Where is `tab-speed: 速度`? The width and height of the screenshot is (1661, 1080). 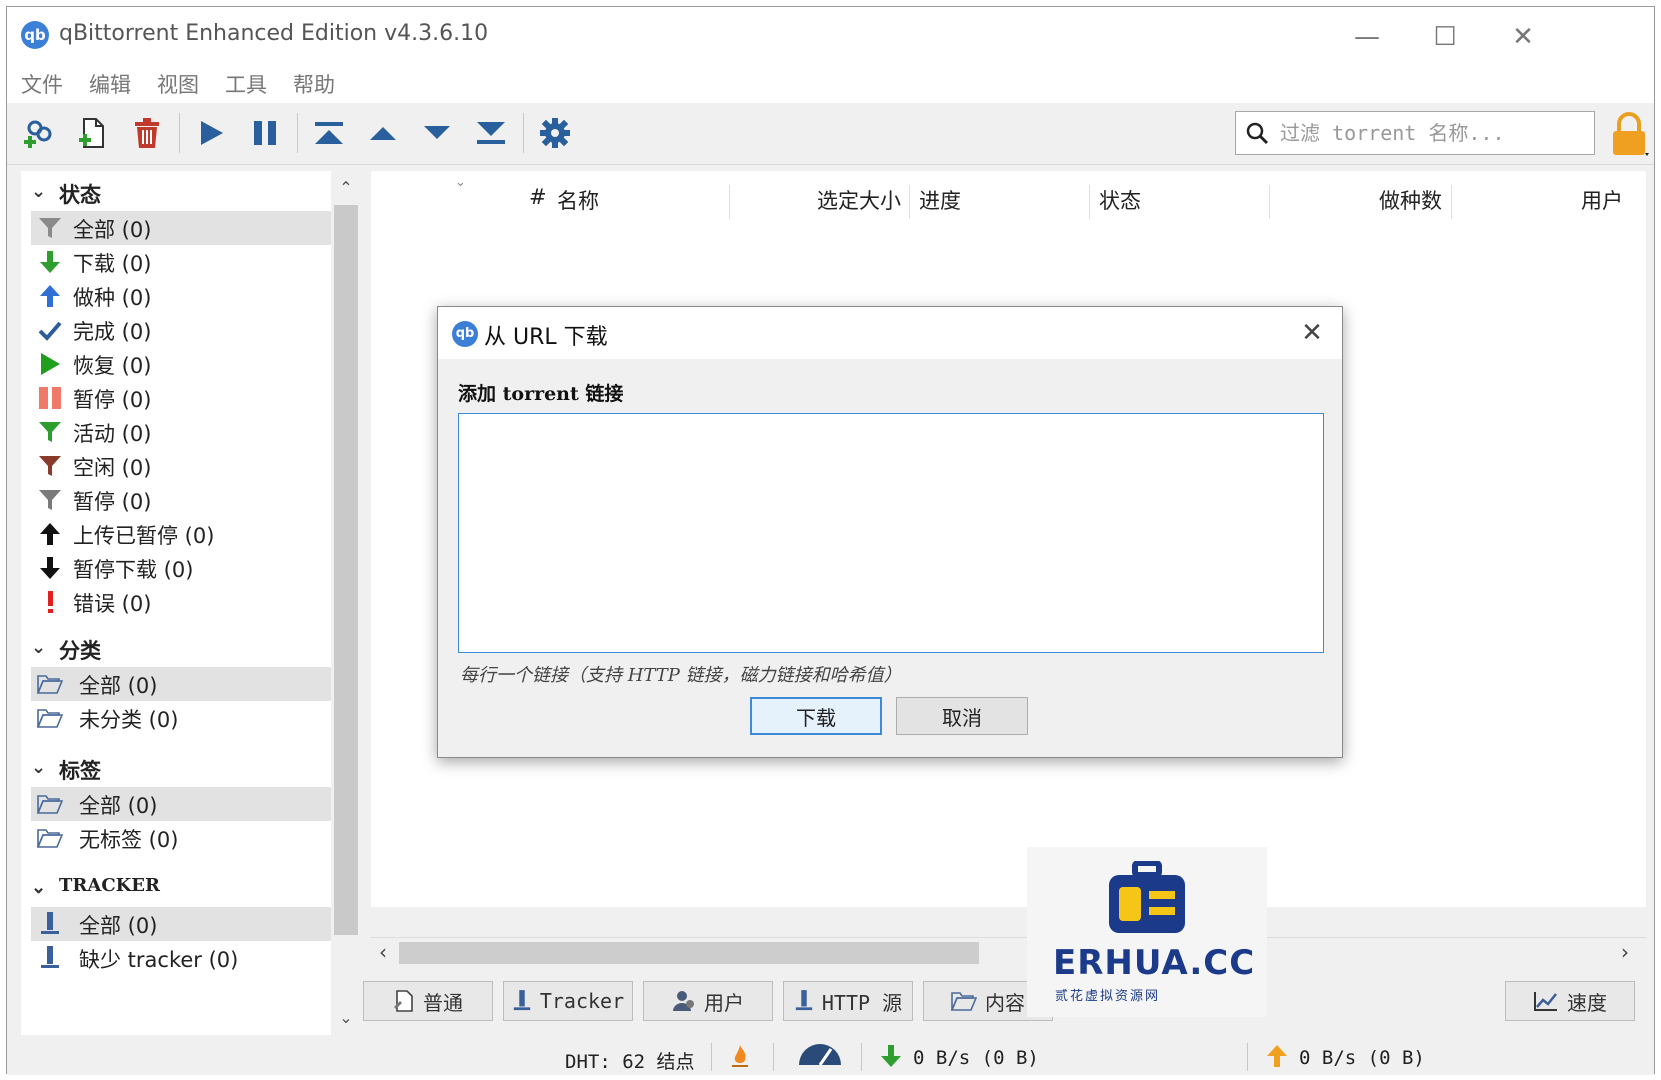
tab-speed: 速度 is located at coordinates (1570, 1001).